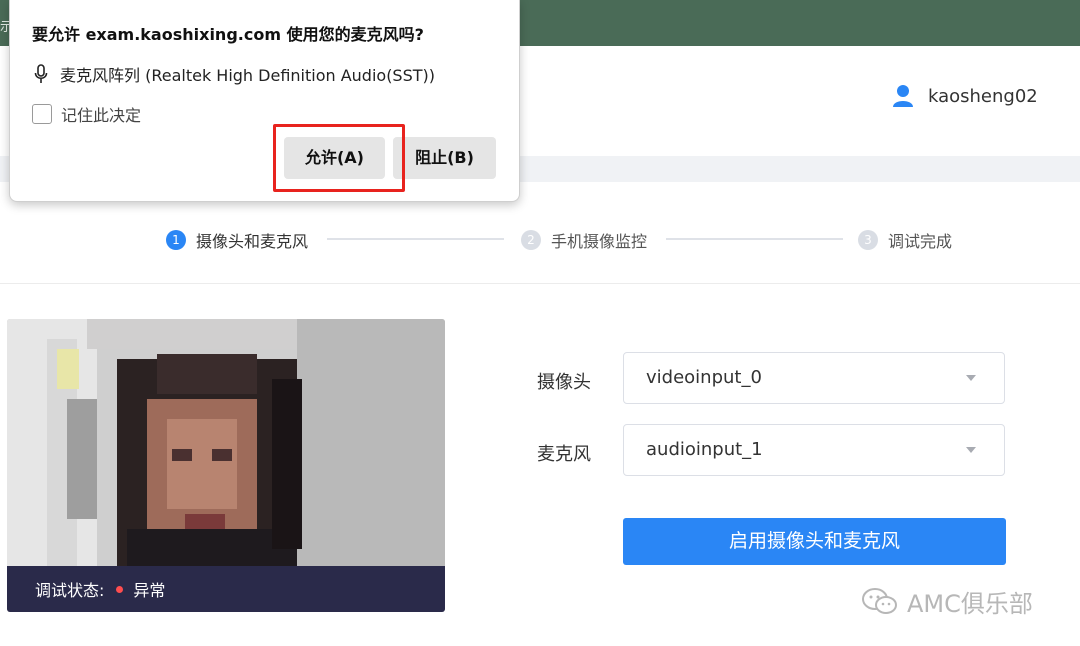  What do you see at coordinates (983, 96) in the screenshot?
I see `username: kaosheng02` at bounding box center [983, 96].